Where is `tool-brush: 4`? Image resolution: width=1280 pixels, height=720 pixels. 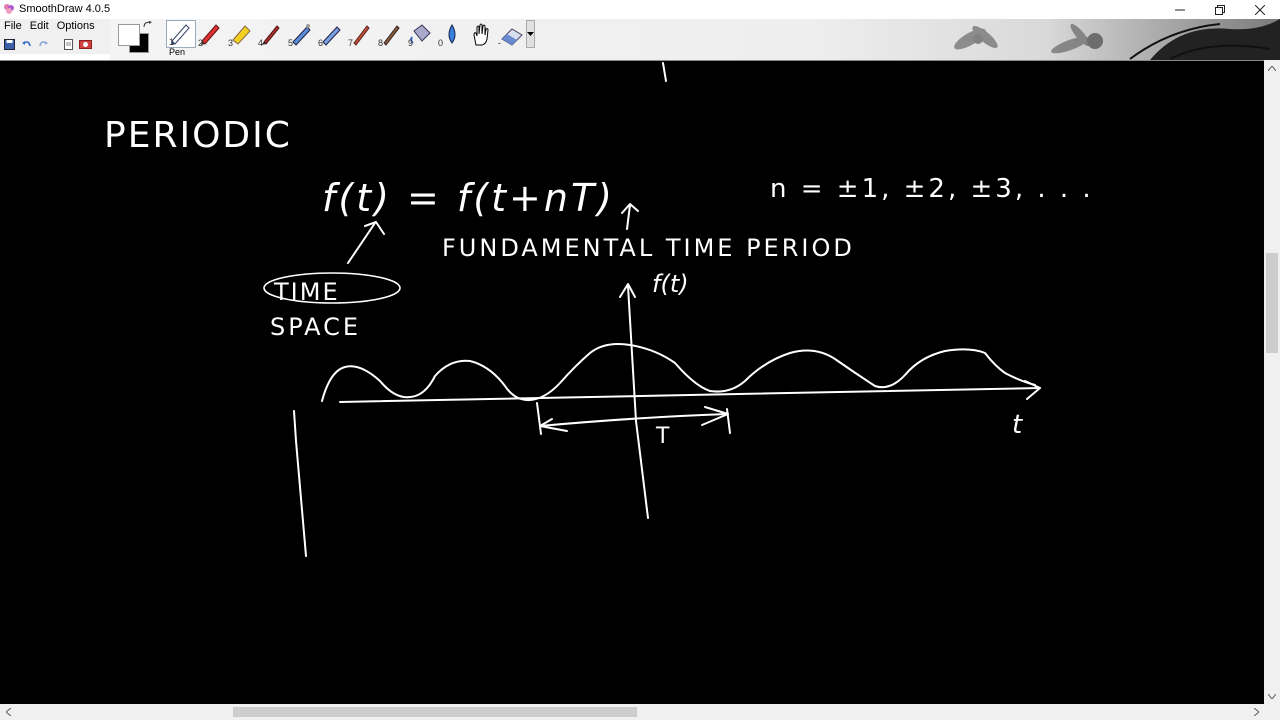 tool-brush: 4 is located at coordinates (271, 34).